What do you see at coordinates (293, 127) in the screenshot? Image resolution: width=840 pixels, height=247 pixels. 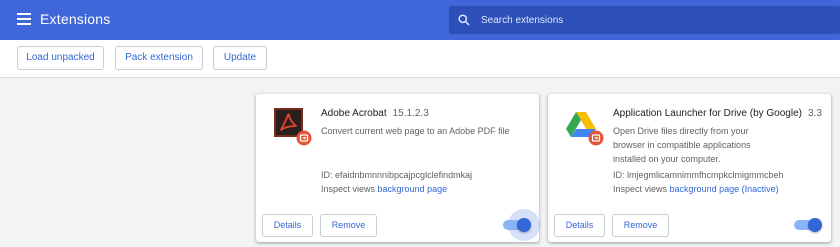 I see `adobe-acrobat-icon` at bounding box center [293, 127].